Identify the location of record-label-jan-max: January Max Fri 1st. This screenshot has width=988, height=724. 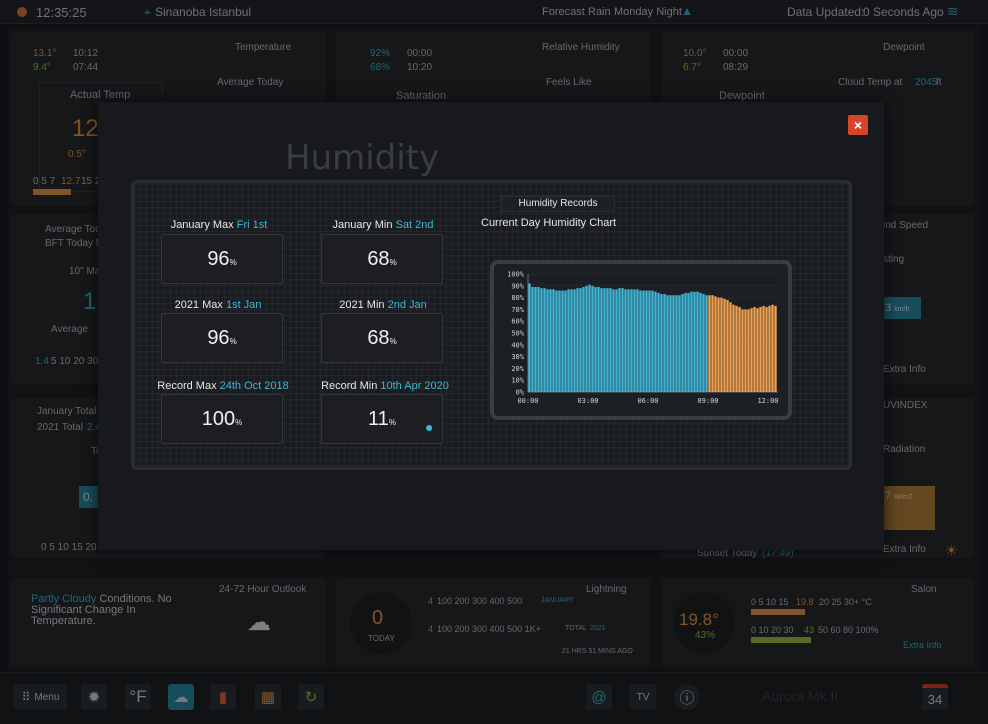
(219, 225).